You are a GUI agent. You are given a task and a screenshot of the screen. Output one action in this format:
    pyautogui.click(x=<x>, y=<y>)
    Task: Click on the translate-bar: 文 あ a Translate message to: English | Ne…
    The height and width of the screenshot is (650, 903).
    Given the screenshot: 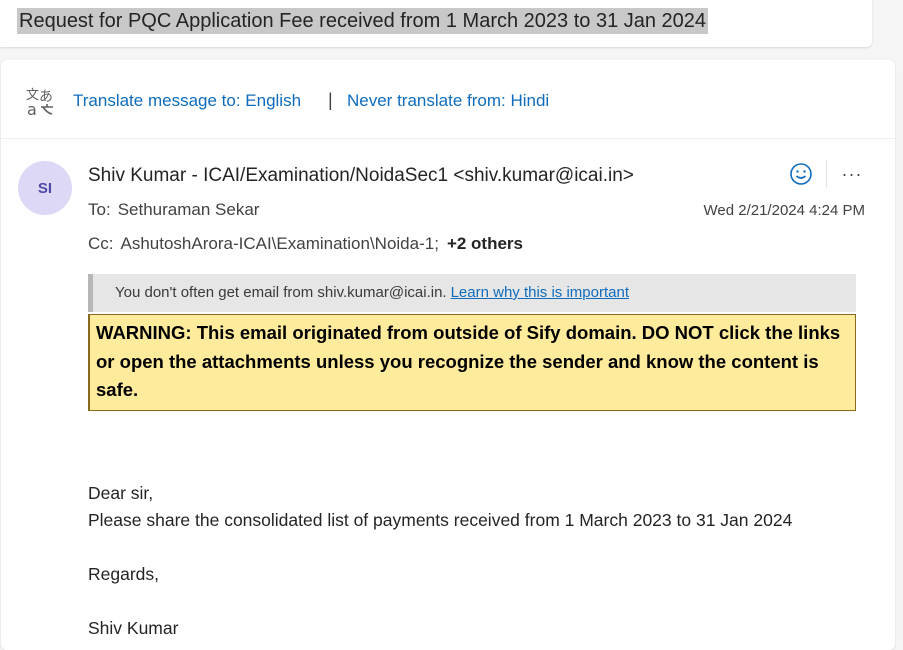 What is the action you would take?
    pyautogui.click(x=448, y=99)
    